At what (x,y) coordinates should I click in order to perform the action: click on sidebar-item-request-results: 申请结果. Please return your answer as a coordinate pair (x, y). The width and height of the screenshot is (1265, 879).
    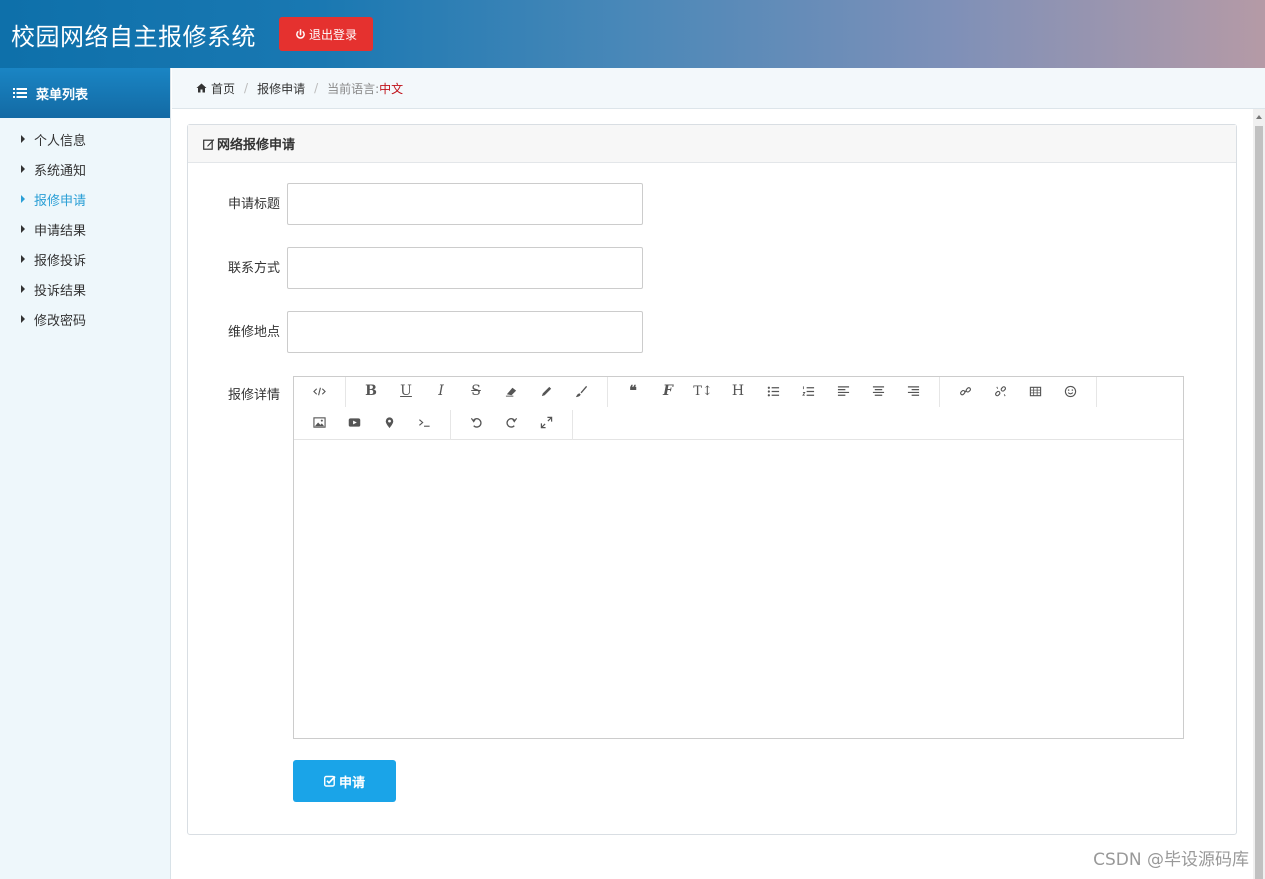
    Looking at the image, I should click on (85, 229).